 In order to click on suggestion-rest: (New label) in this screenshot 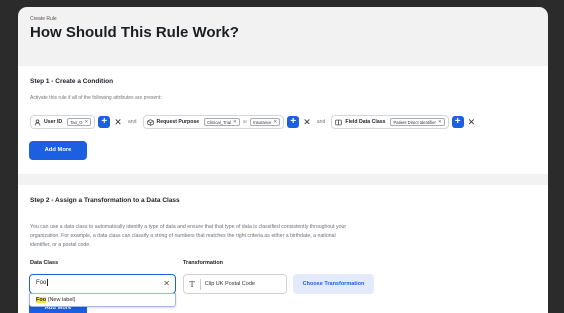, I will do `click(61, 300)`.